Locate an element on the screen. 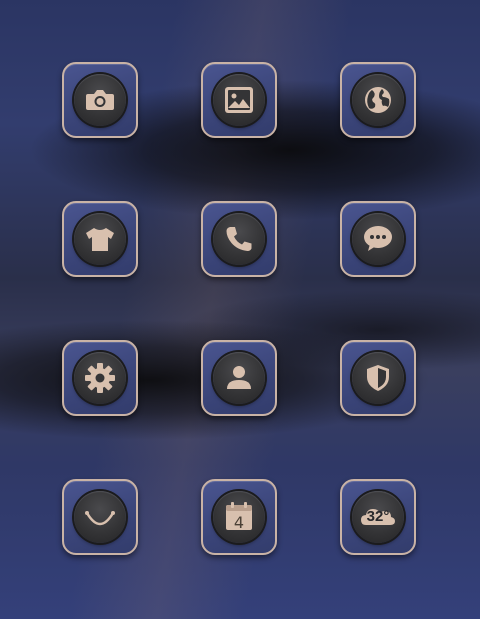  image-icon is located at coordinates (239, 100).